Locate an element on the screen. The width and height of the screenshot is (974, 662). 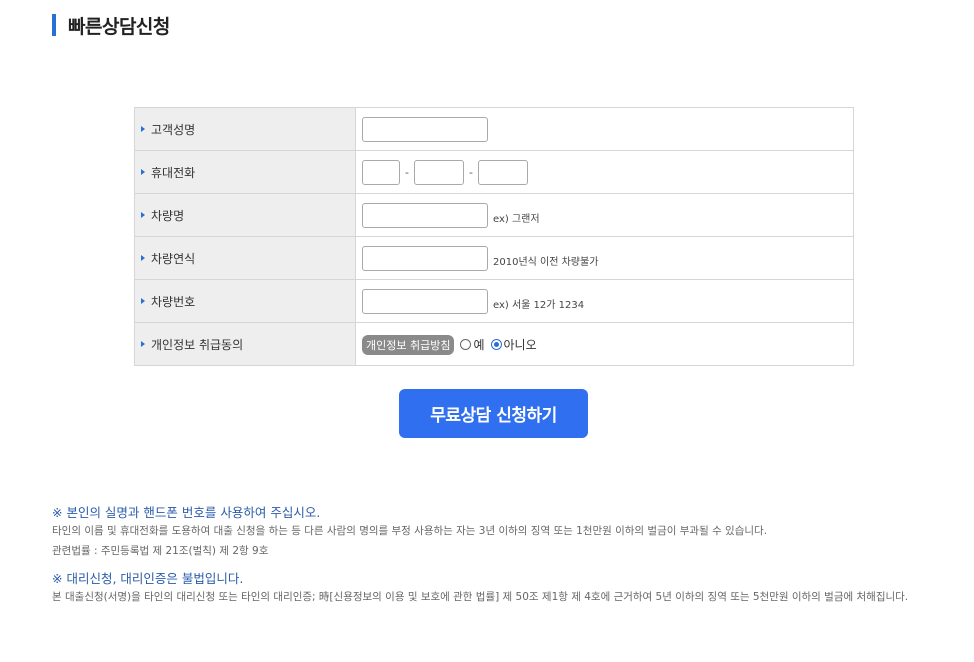
phone-middle-input is located at coordinates (438, 172).